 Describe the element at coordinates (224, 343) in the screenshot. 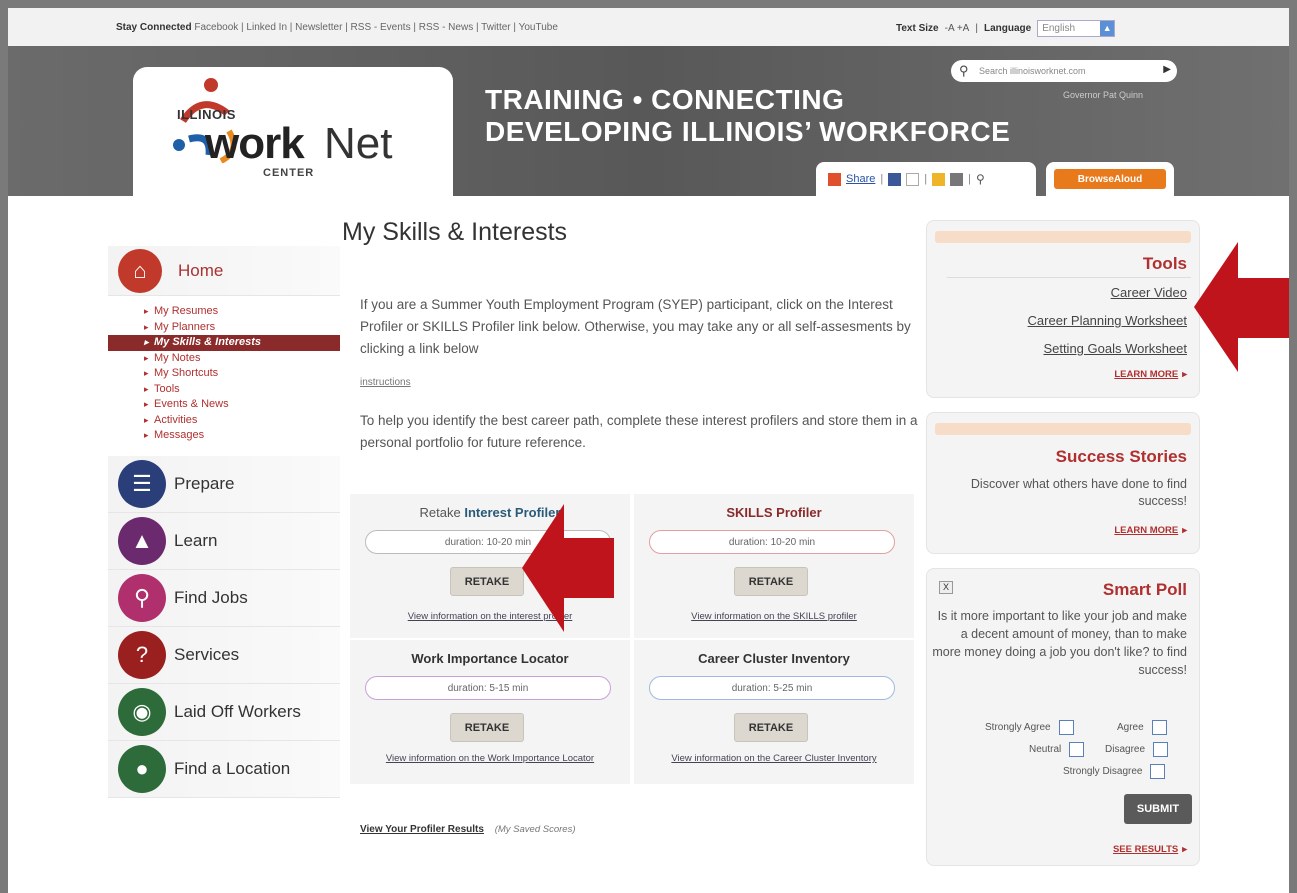

I see `subnav-item-my-skills-interests: My Skills & Interests` at that location.